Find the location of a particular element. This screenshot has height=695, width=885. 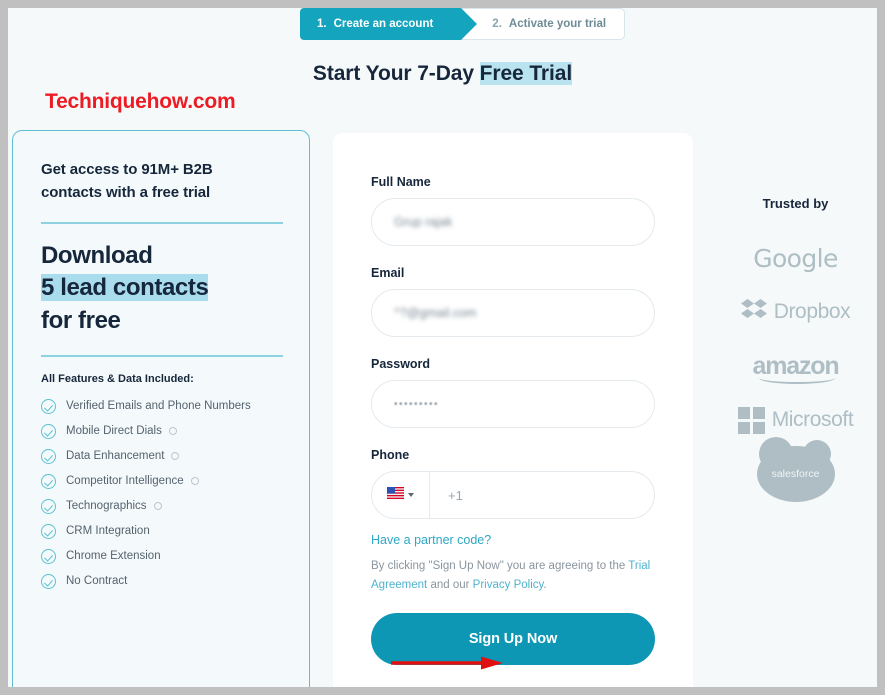

list-item: Data Enhancement is located at coordinates (162, 456).